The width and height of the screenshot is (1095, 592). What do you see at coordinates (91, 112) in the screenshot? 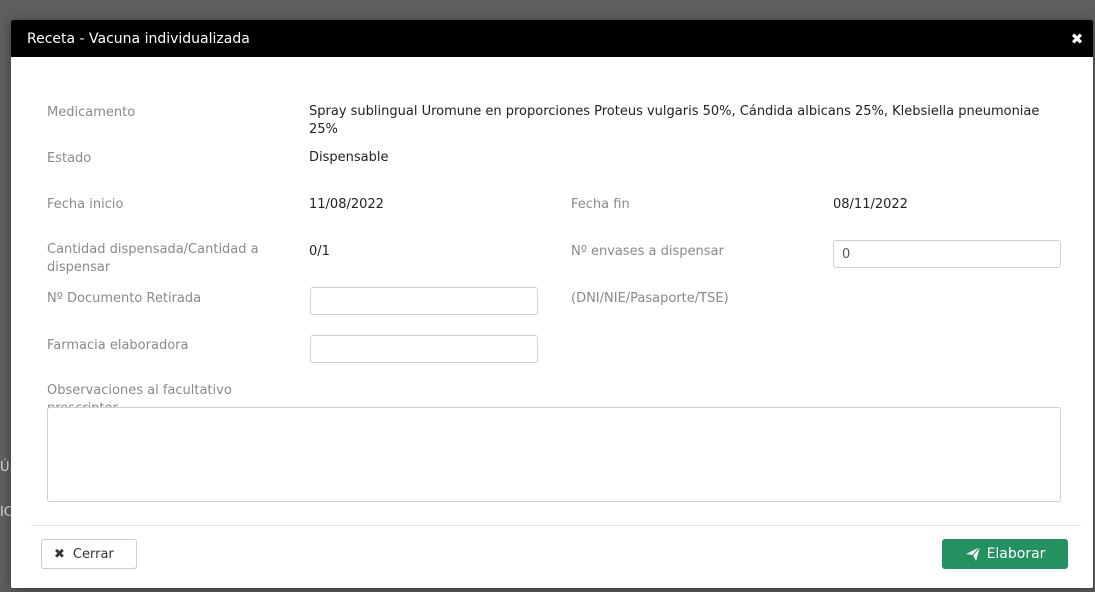
I see `medicamento-label: Medicamento` at bounding box center [91, 112].